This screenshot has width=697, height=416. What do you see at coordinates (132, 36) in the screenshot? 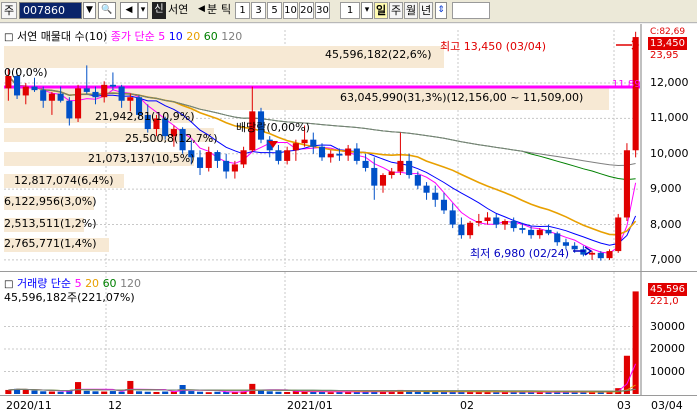
I see `sma-label: 종가 단순` at bounding box center [132, 36].